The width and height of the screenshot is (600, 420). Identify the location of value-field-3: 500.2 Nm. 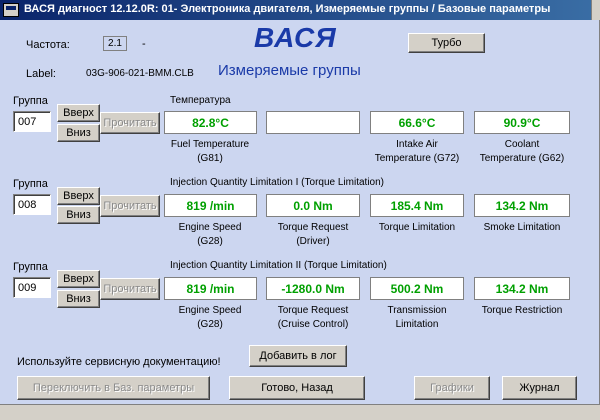
(417, 288).